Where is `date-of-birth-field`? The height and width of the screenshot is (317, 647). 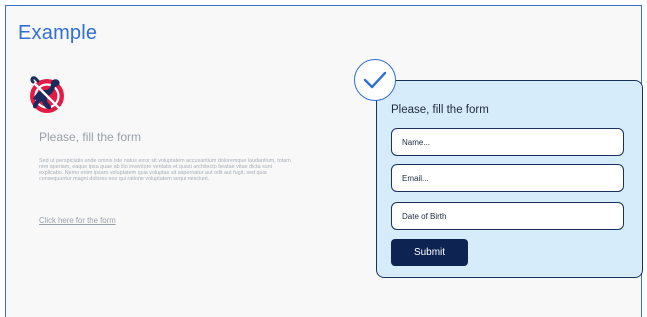
date-of-birth-field is located at coordinates (507, 216).